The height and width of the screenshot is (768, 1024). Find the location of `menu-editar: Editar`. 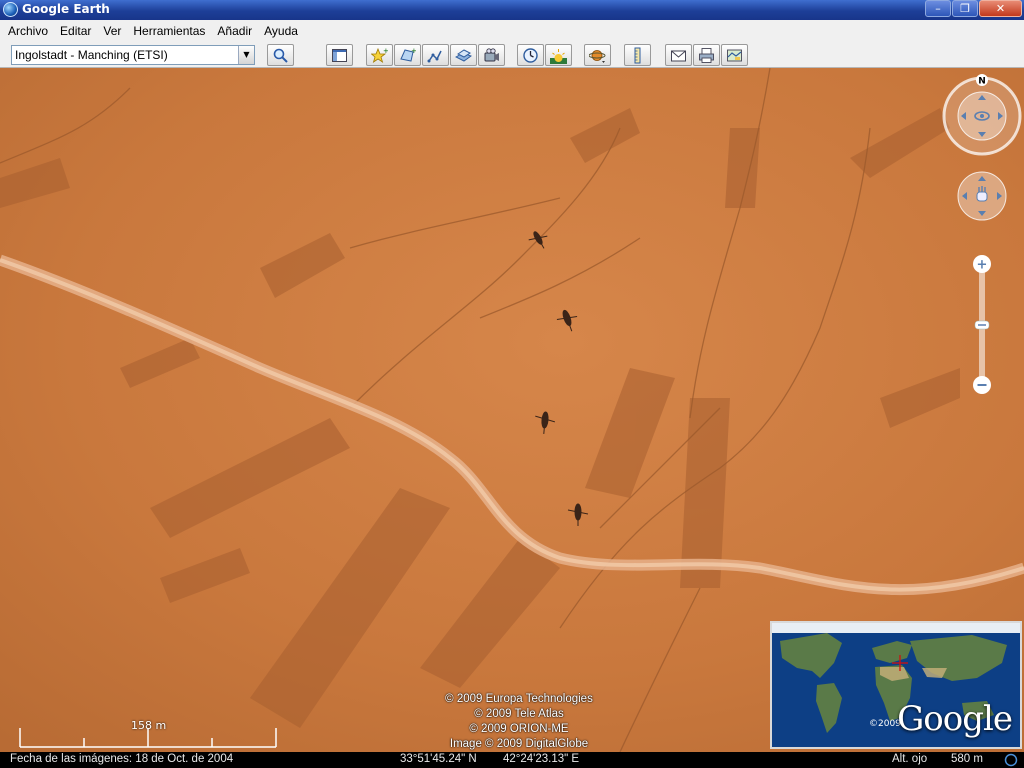

menu-editar: Editar is located at coordinates (75, 31).